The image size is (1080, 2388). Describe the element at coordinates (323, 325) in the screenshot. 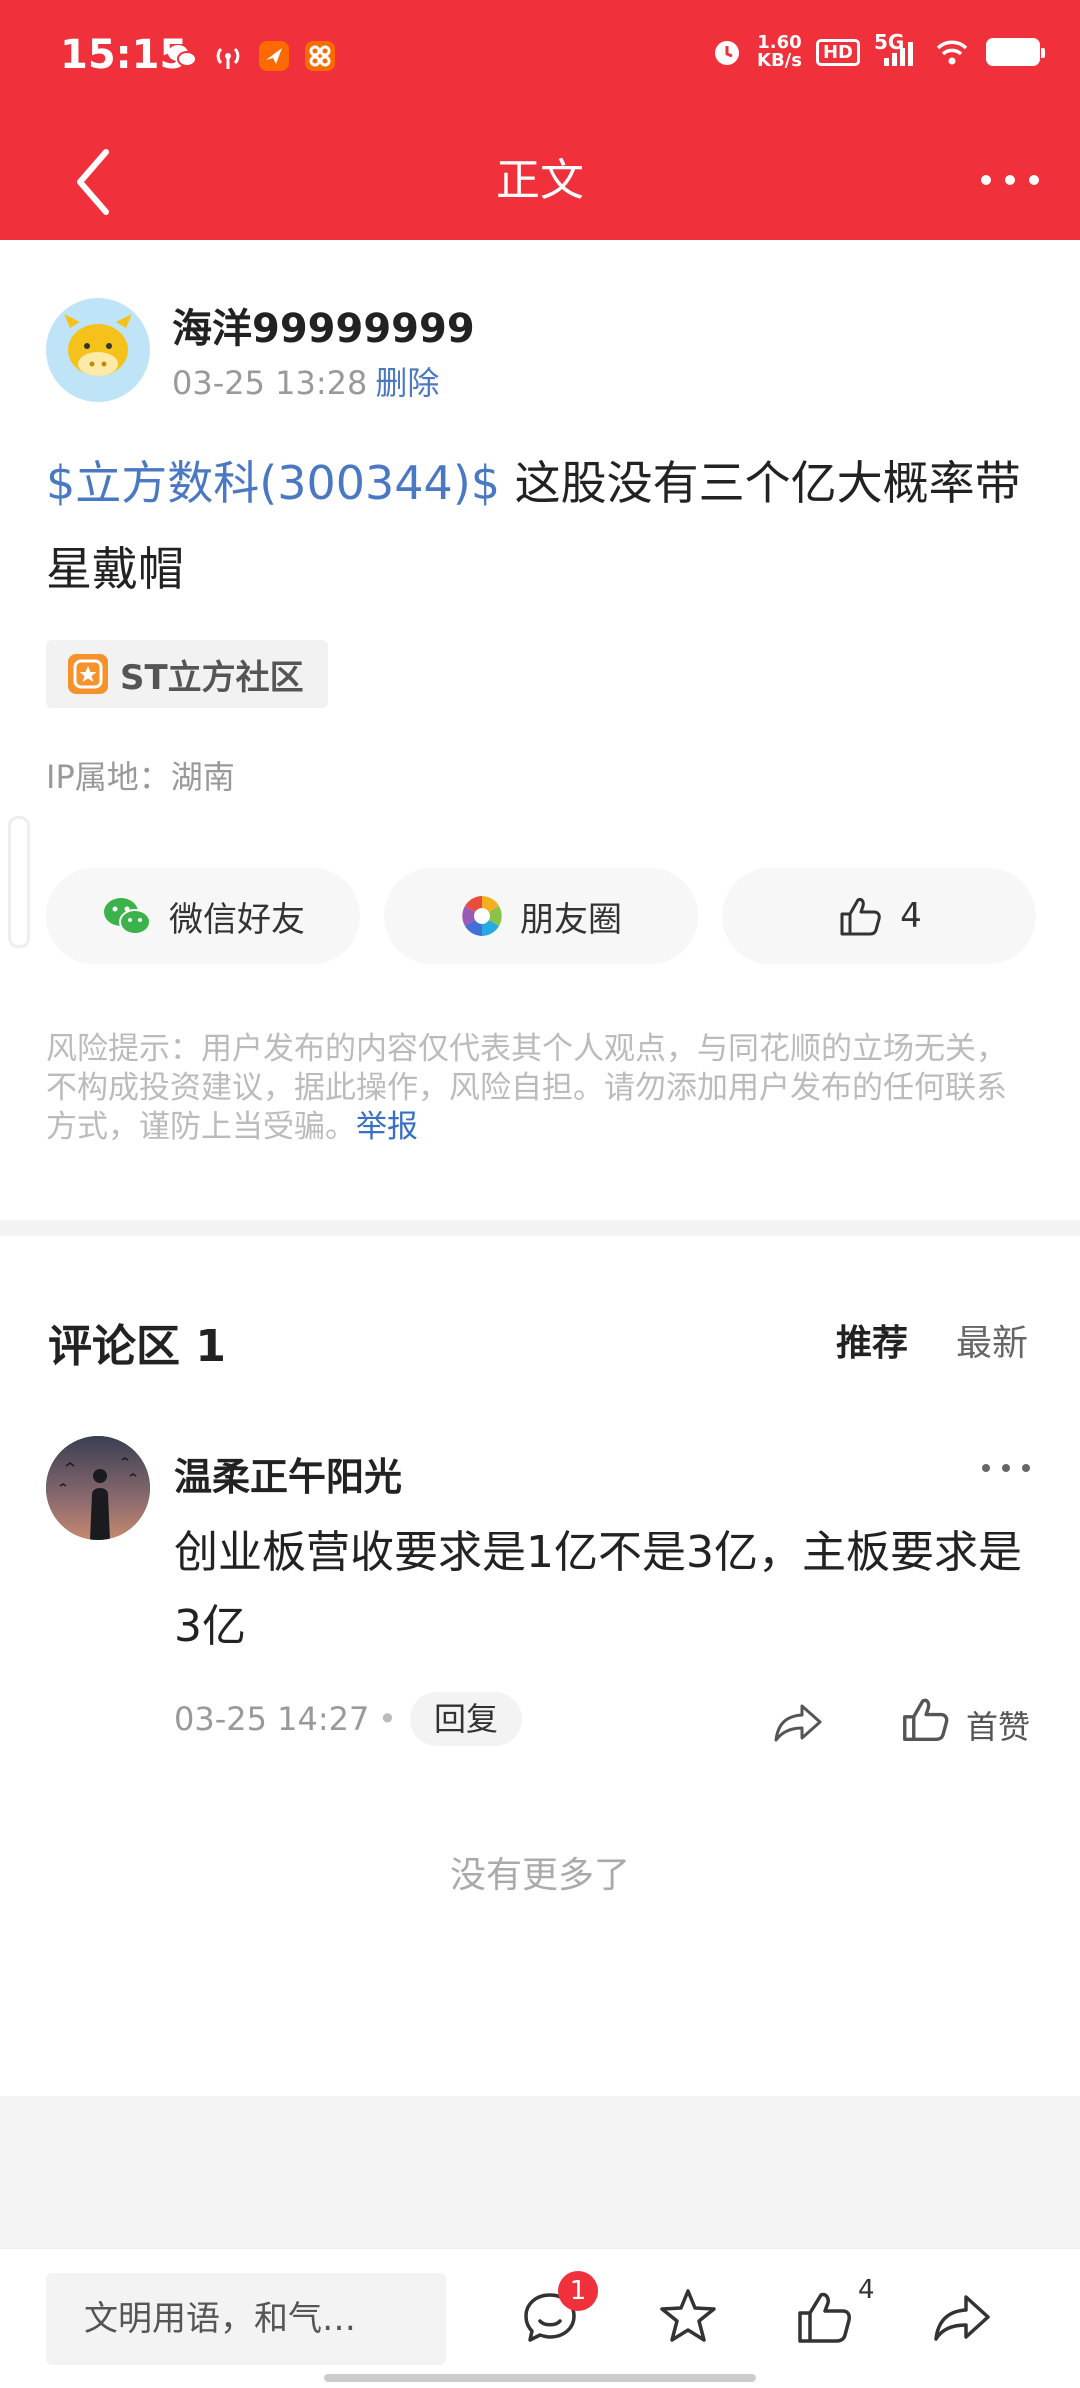

I see `author-name: 海洋99999999` at that location.